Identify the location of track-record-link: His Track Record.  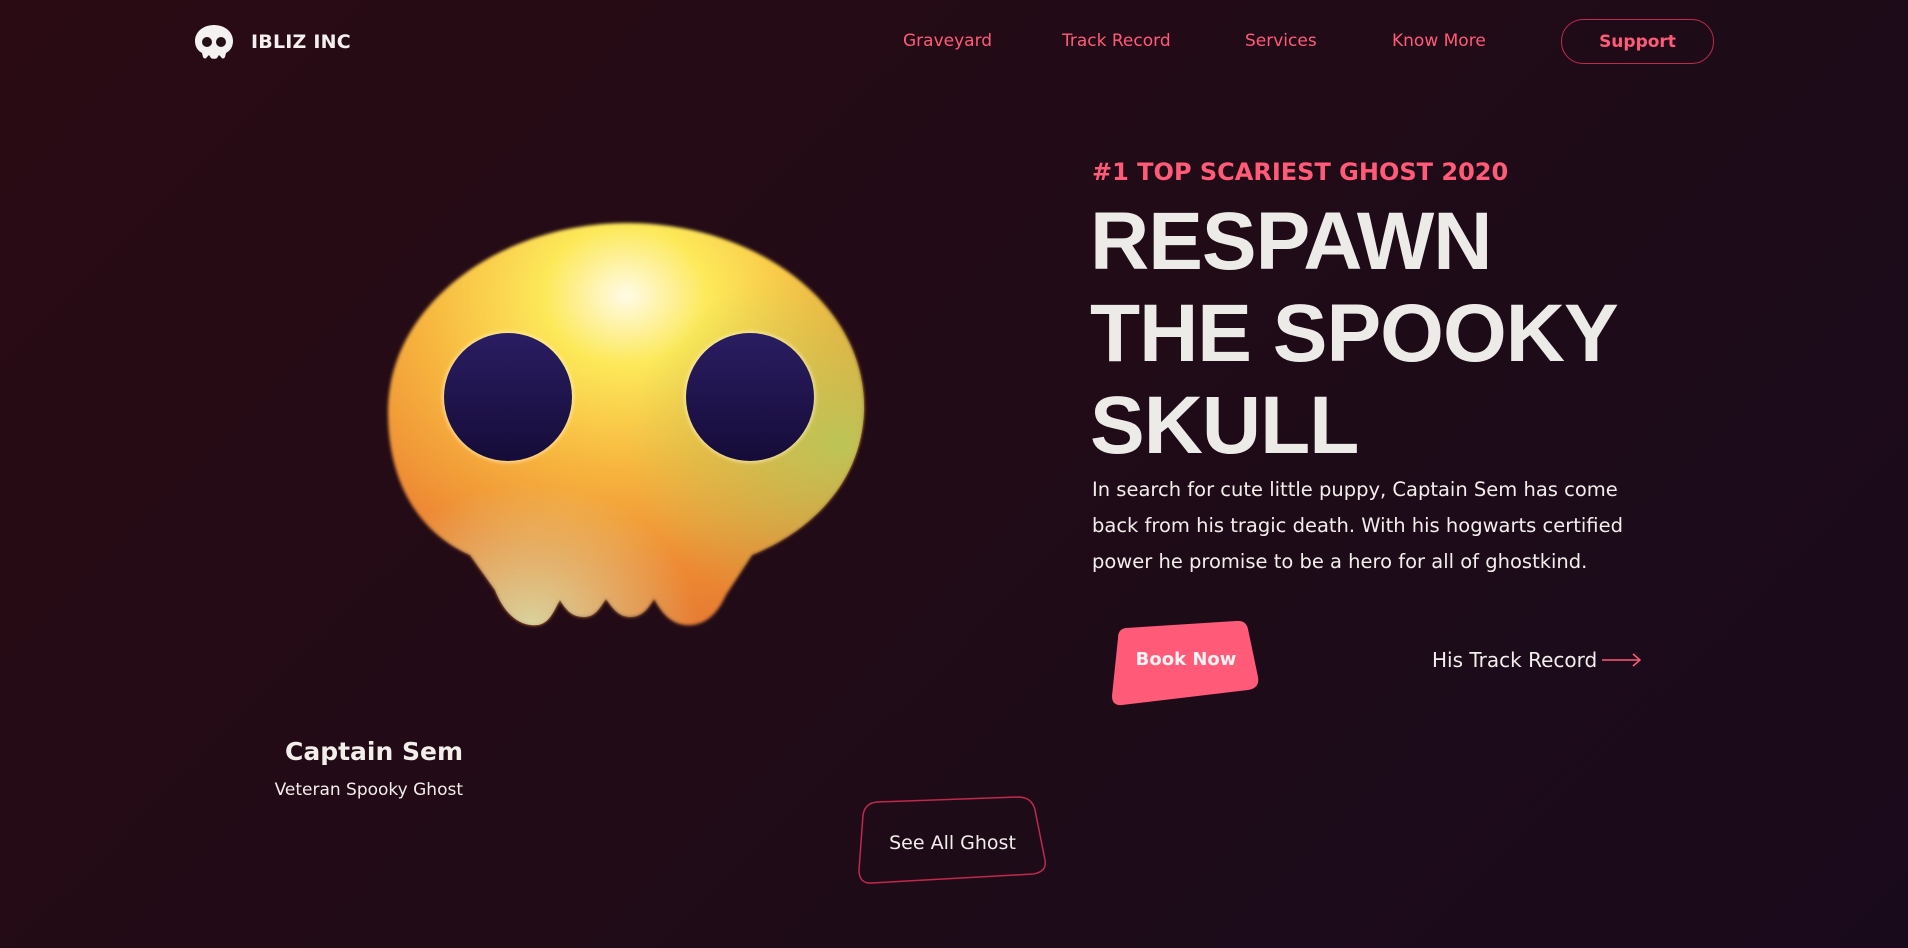
(1537, 660).